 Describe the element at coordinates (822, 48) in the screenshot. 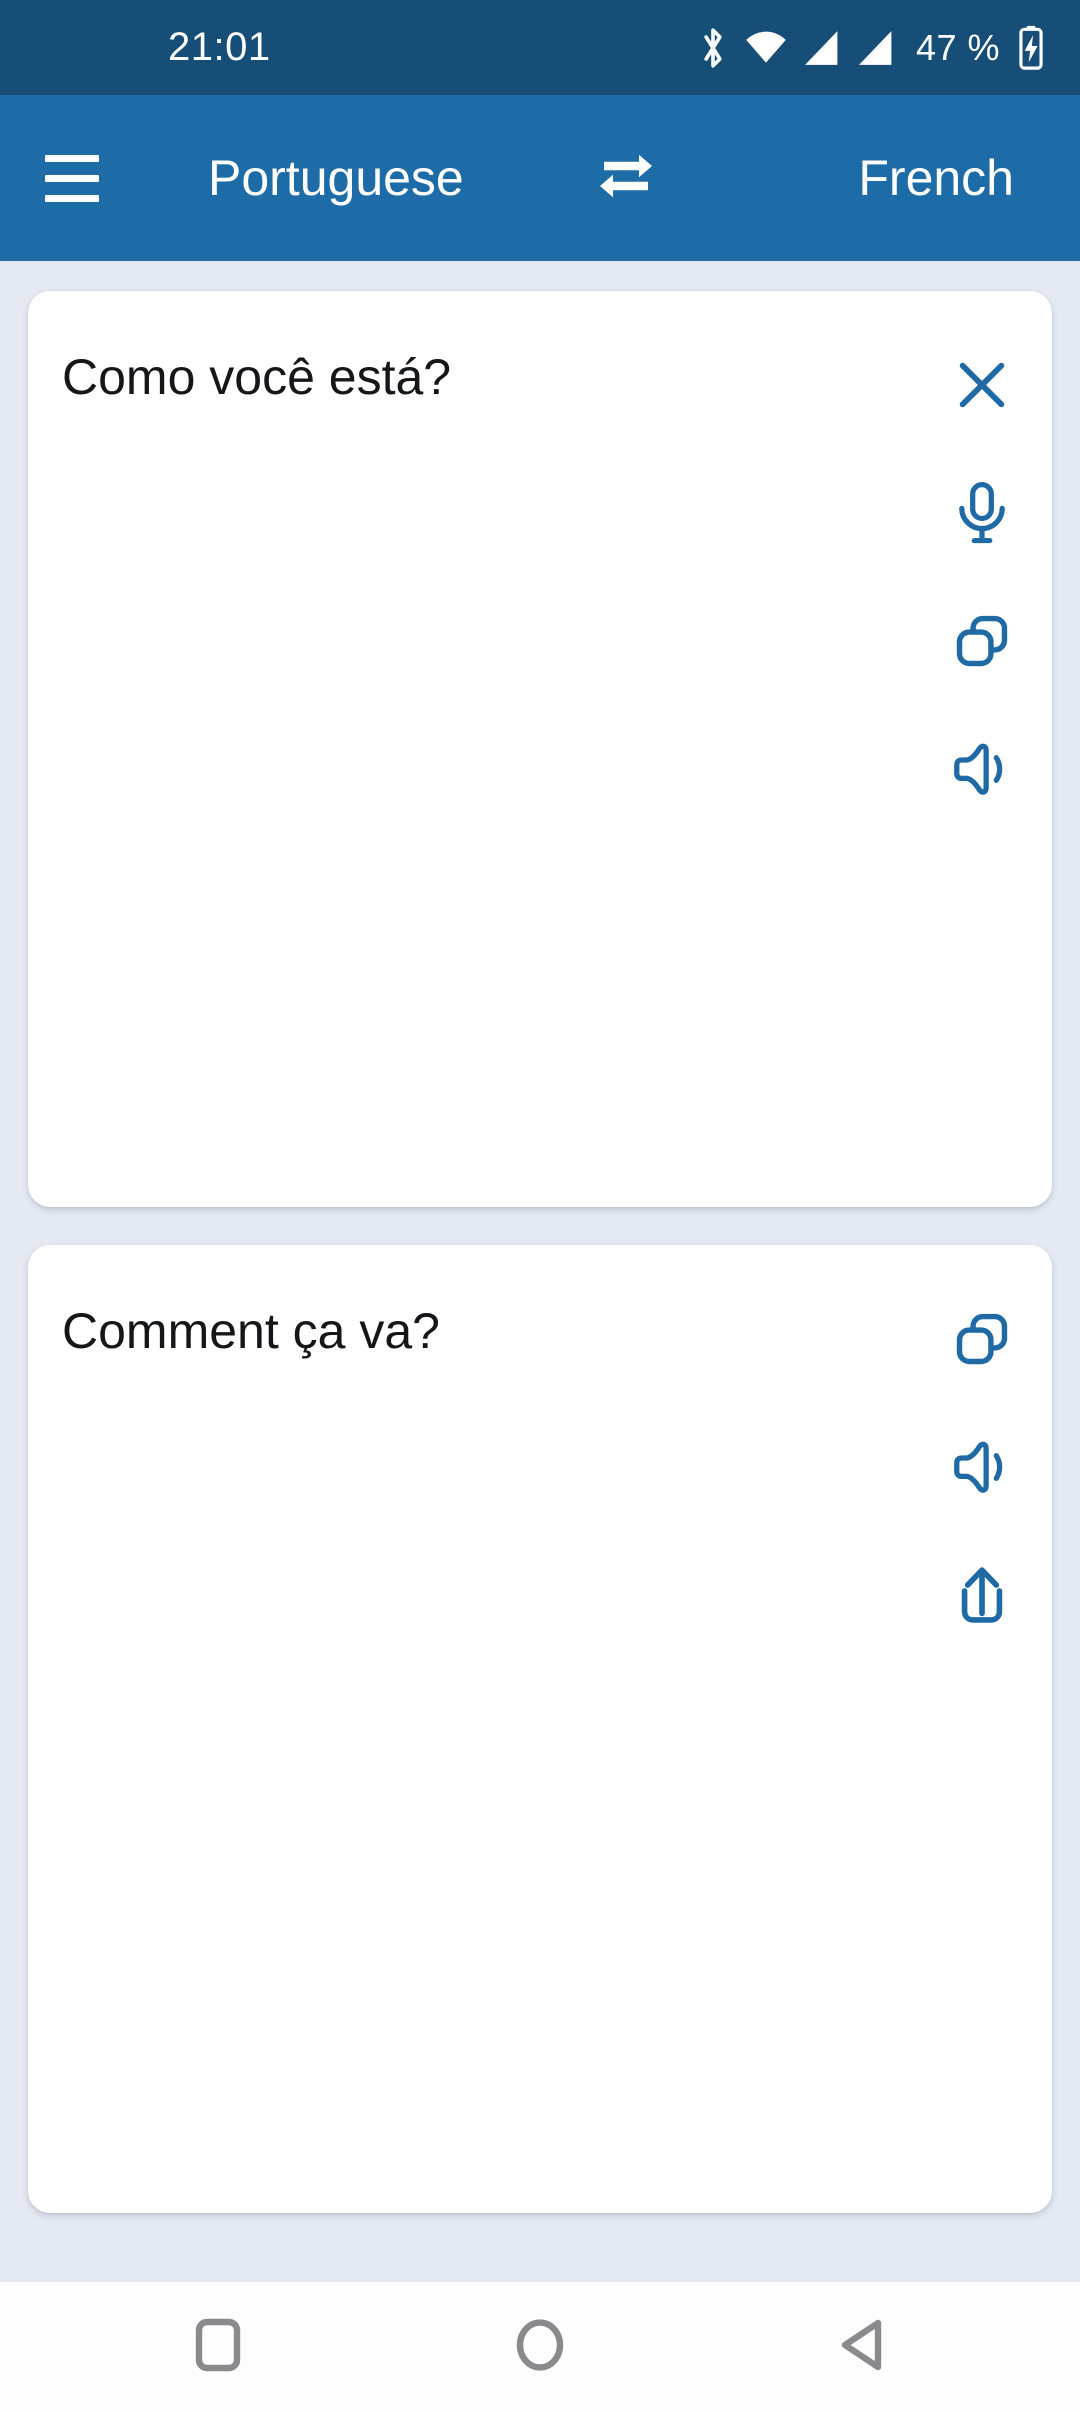

I see `signal-sim1-icon` at that location.